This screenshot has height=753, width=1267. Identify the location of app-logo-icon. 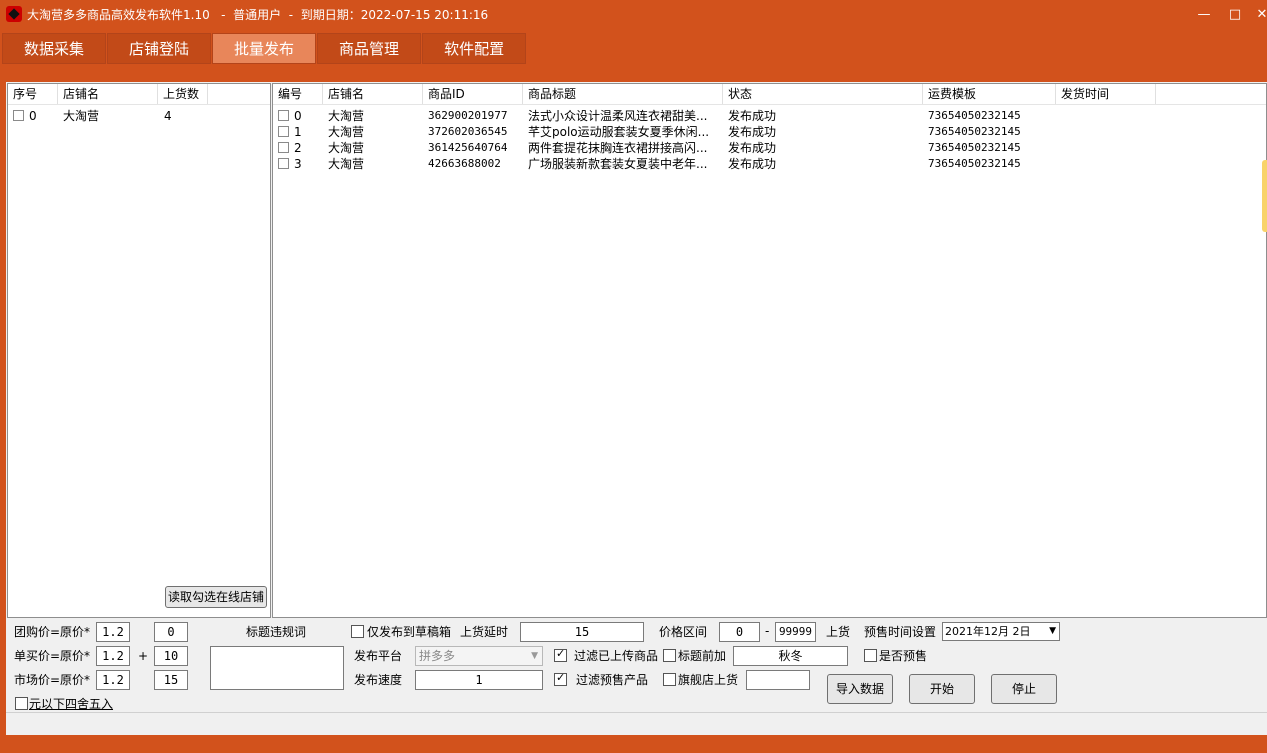
(14, 14).